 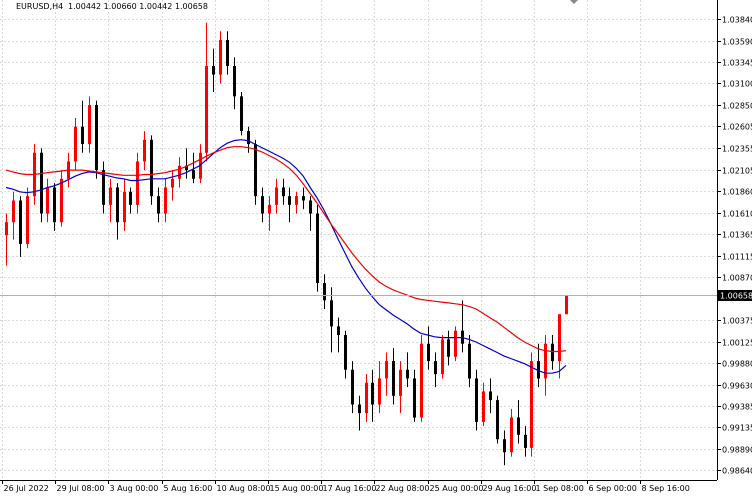 What do you see at coordinates (737, 471) in the screenshot?
I see `y-tick-label: 0.98640` at bounding box center [737, 471].